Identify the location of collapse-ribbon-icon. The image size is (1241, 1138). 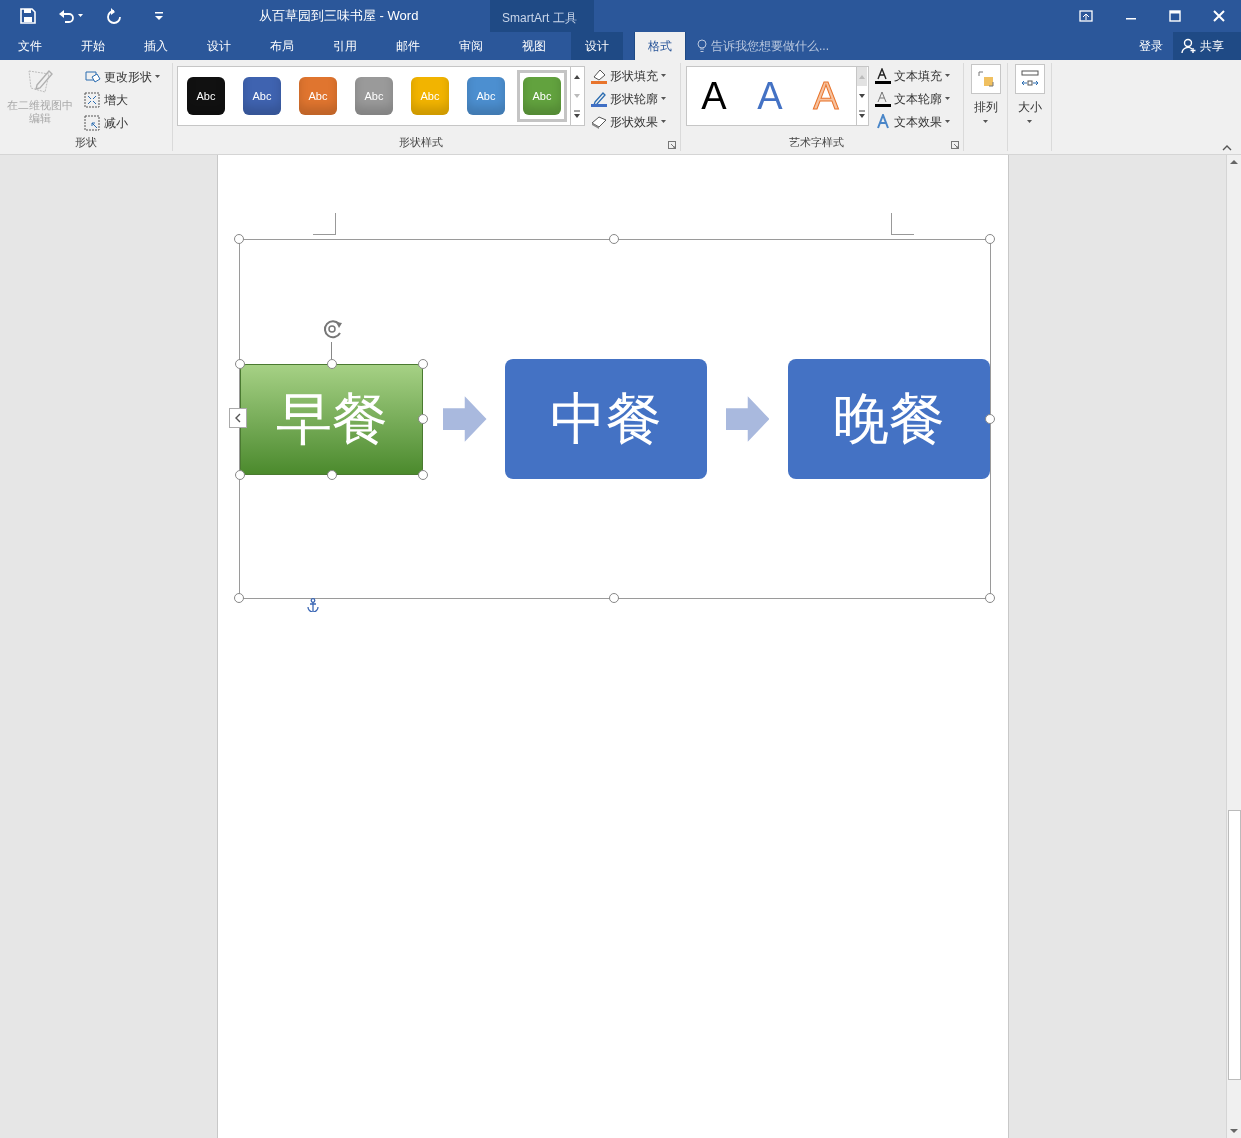
(1227, 148).